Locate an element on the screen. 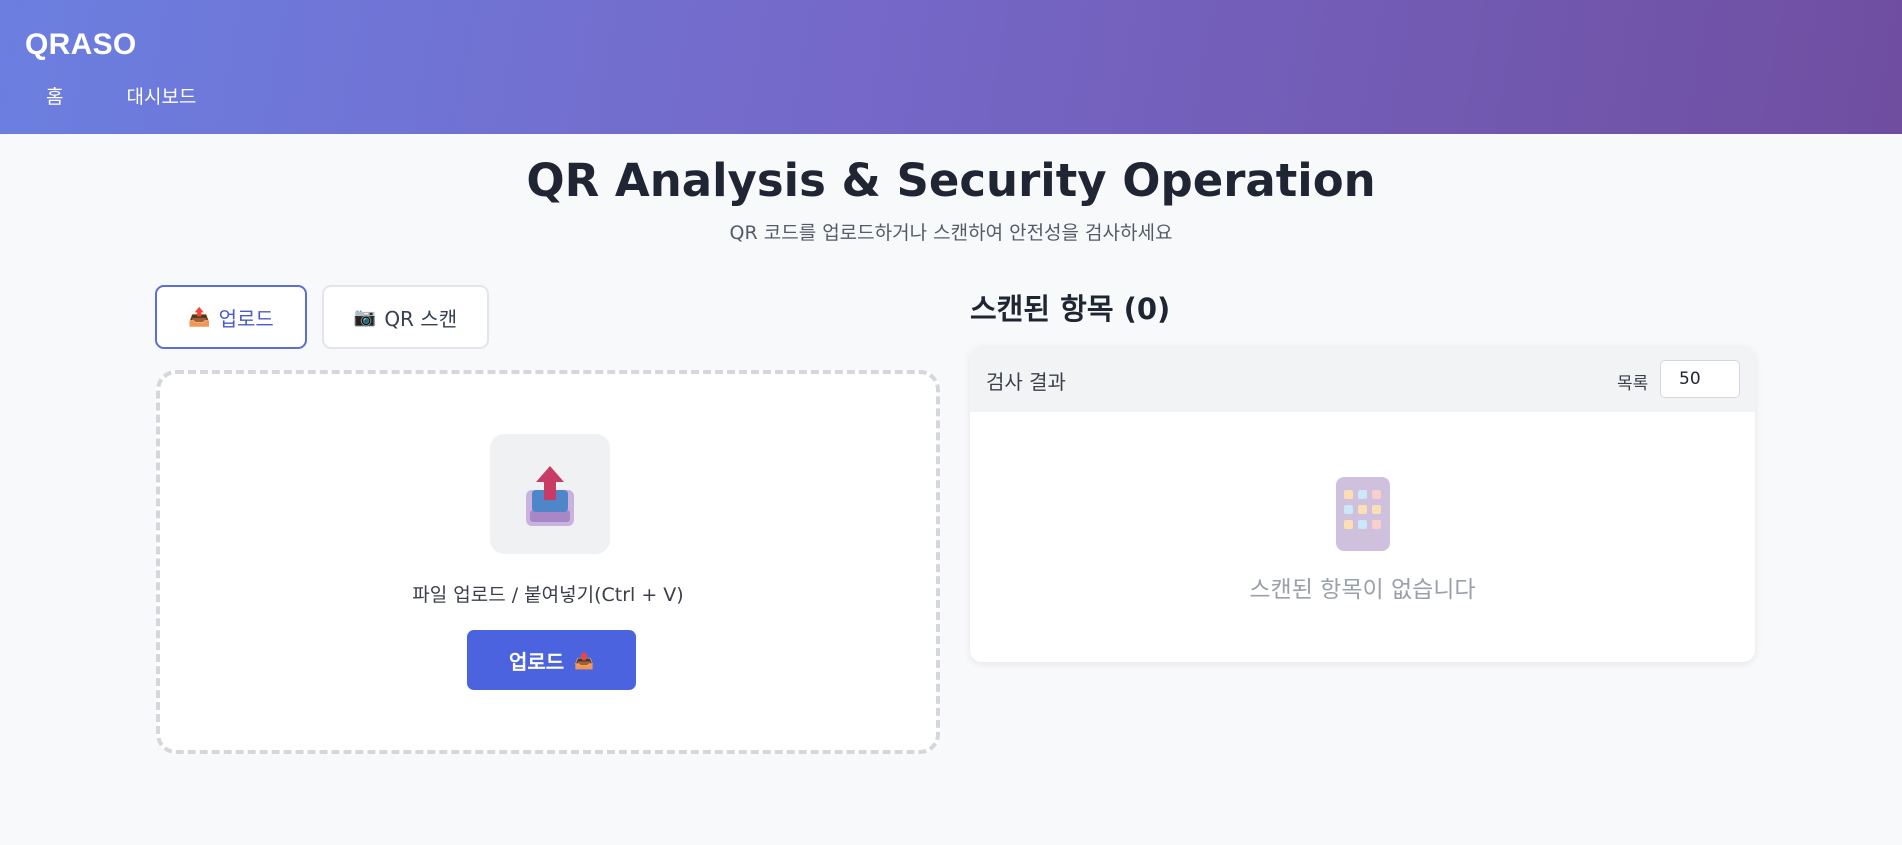  upload-button: 업로드 📤 is located at coordinates (551, 660).